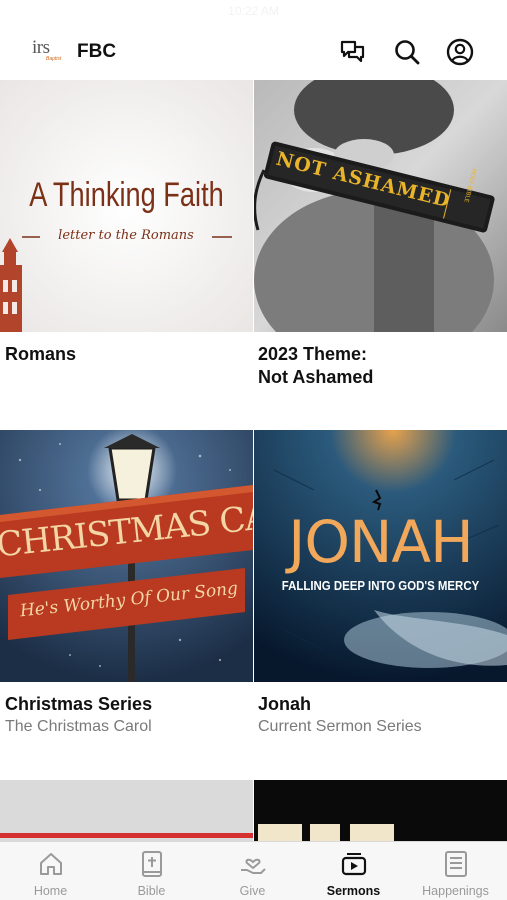 This screenshot has height=900, width=507. I want to click on partial-art, so click(326, 832).